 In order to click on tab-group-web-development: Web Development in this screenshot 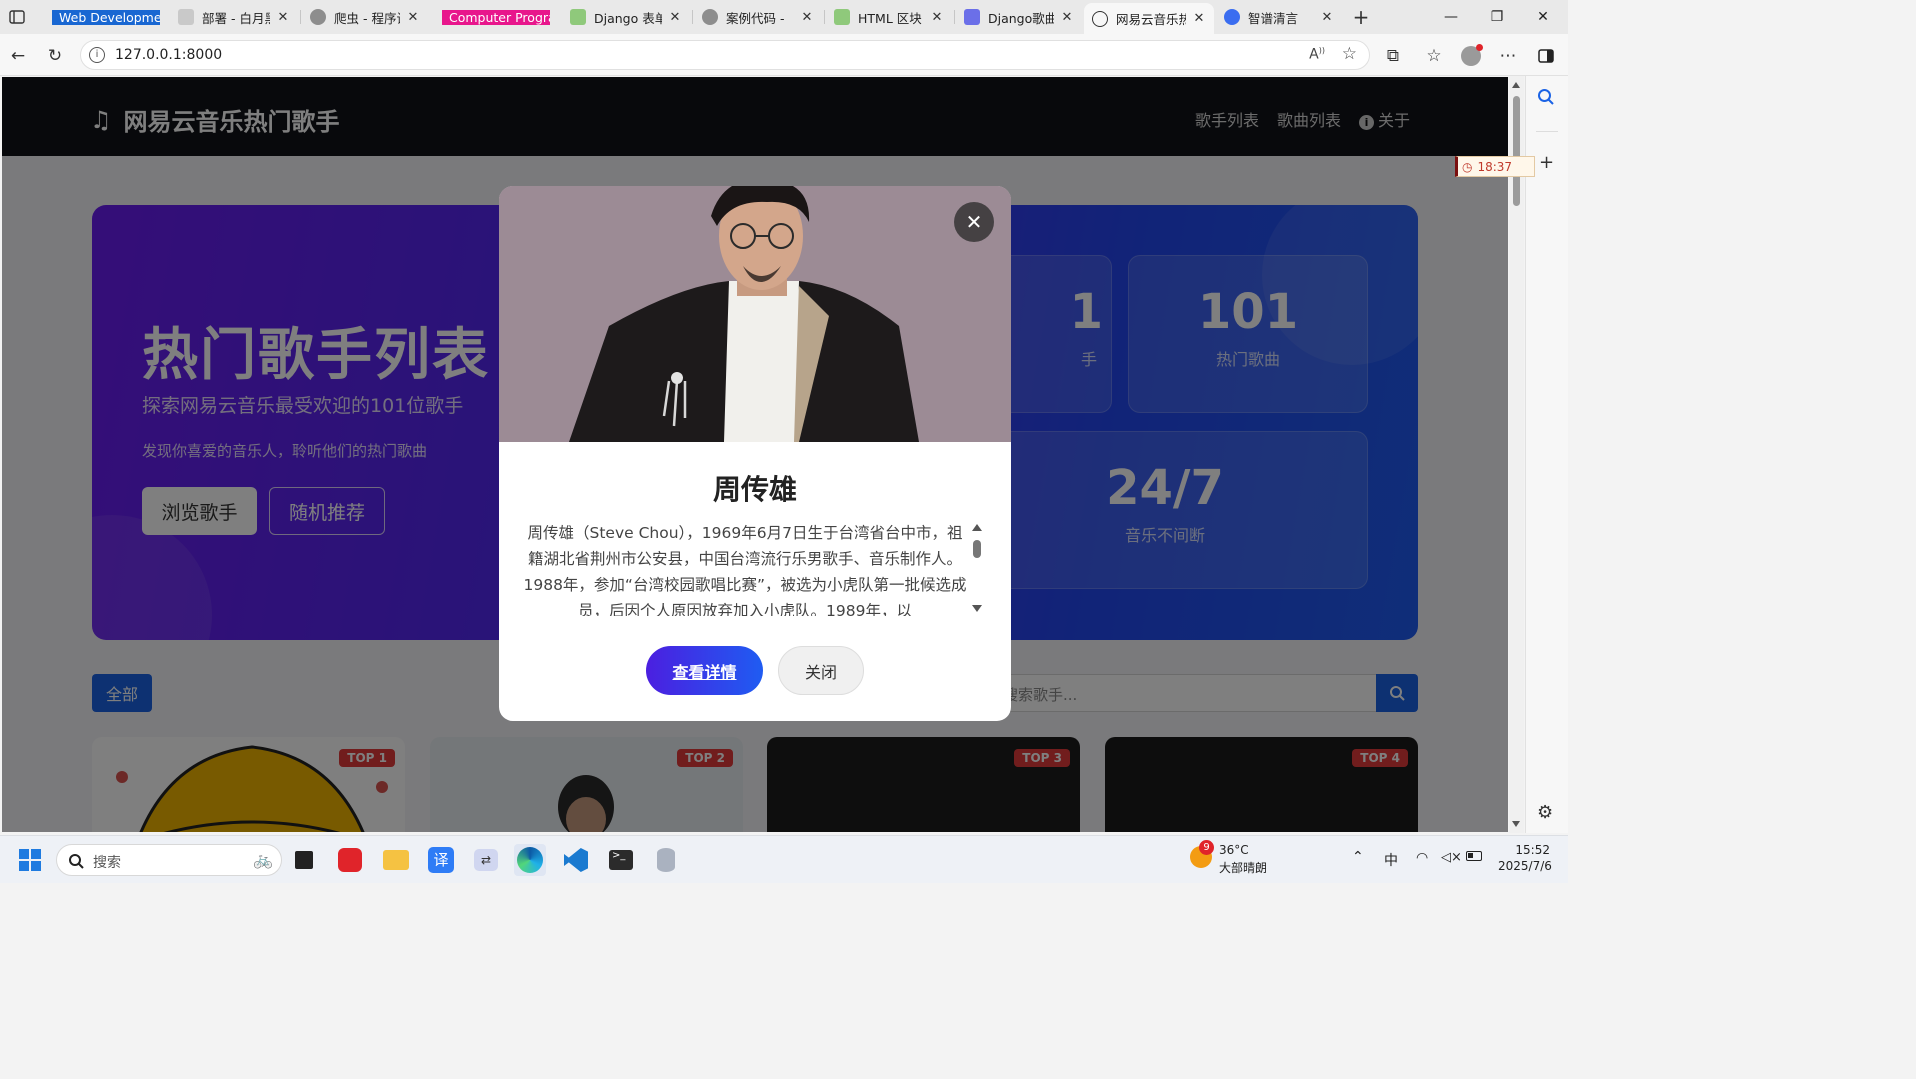, I will do `click(106, 17)`.